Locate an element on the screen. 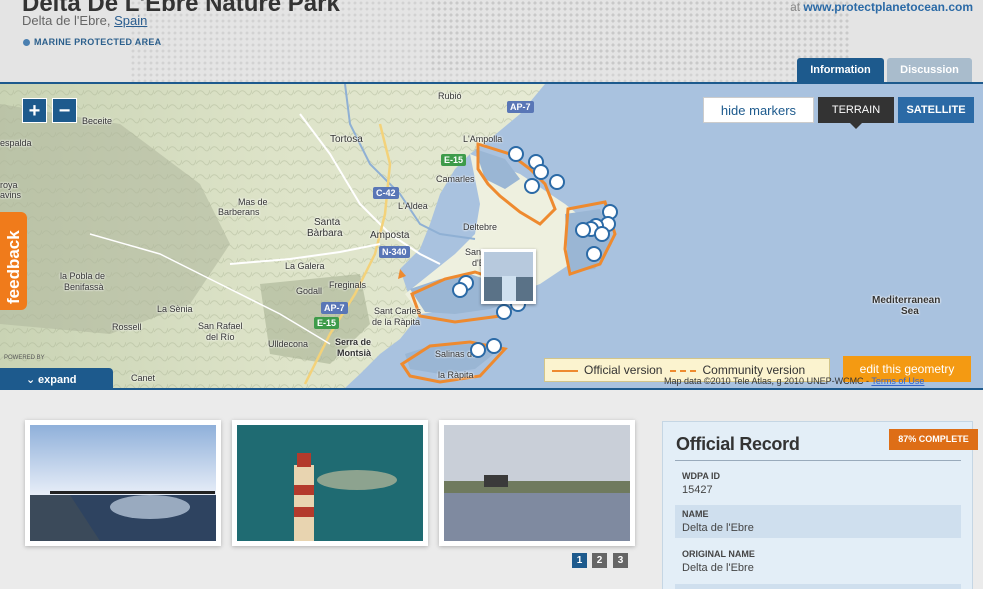  completeness-badge: 87% COMPLETE is located at coordinates (933, 439).